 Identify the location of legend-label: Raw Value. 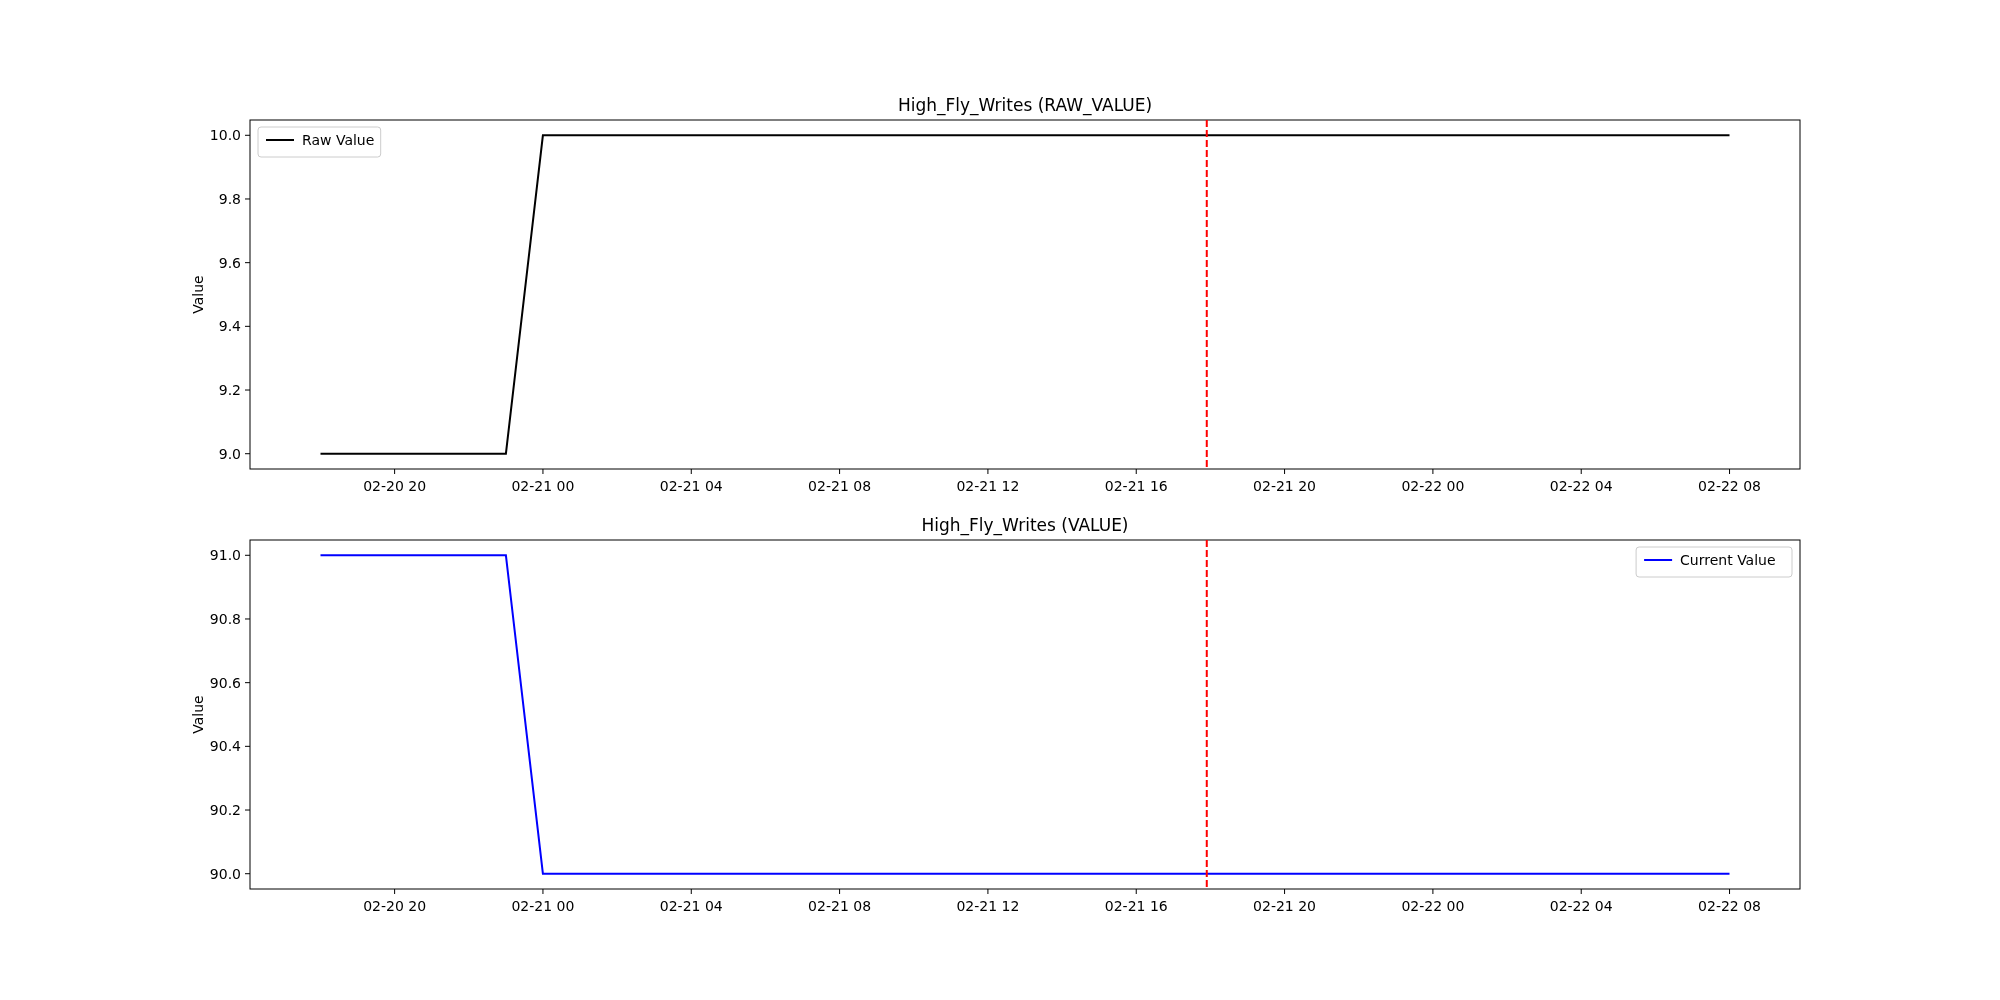
(338, 140).